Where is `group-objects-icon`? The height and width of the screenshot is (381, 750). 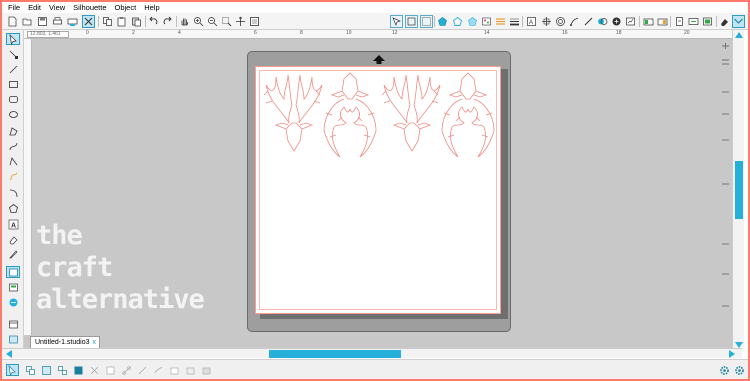 group-objects-icon is located at coordinates (46, 370).